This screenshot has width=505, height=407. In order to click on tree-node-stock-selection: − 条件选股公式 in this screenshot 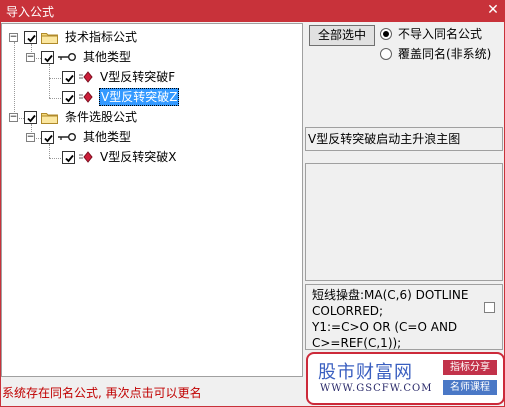, I will do `click(73, 117)`.